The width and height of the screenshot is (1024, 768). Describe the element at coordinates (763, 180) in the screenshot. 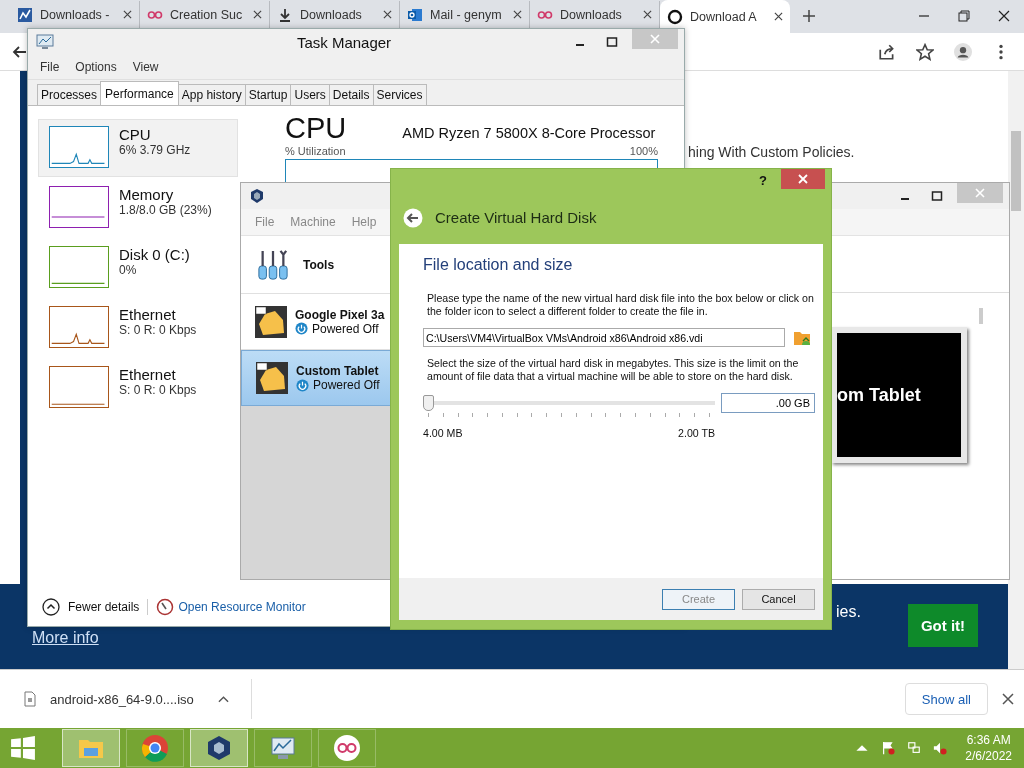

I see `help-button: ?` at that location.